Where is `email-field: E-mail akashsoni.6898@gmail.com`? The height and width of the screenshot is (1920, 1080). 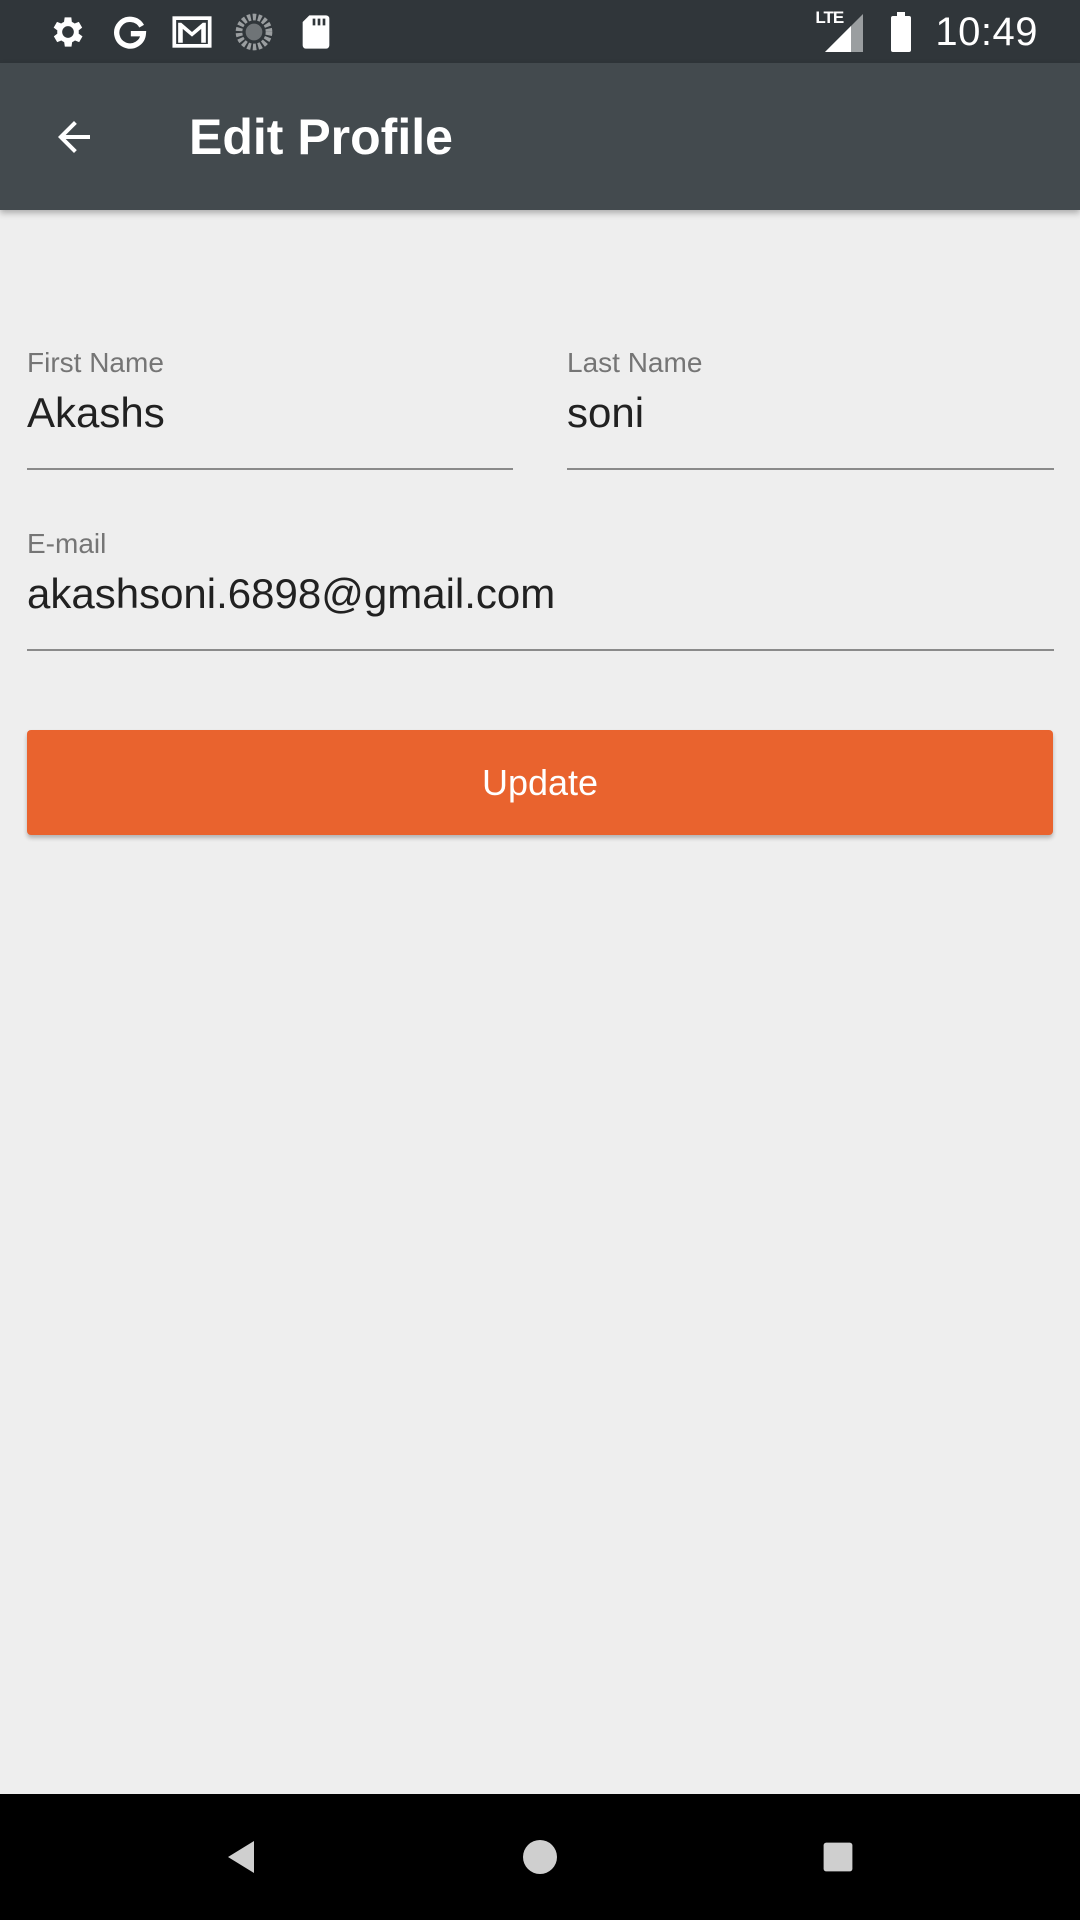 email-field: E-mail akashsoni.6898@gmail.com is located at coordinates (540, 589).